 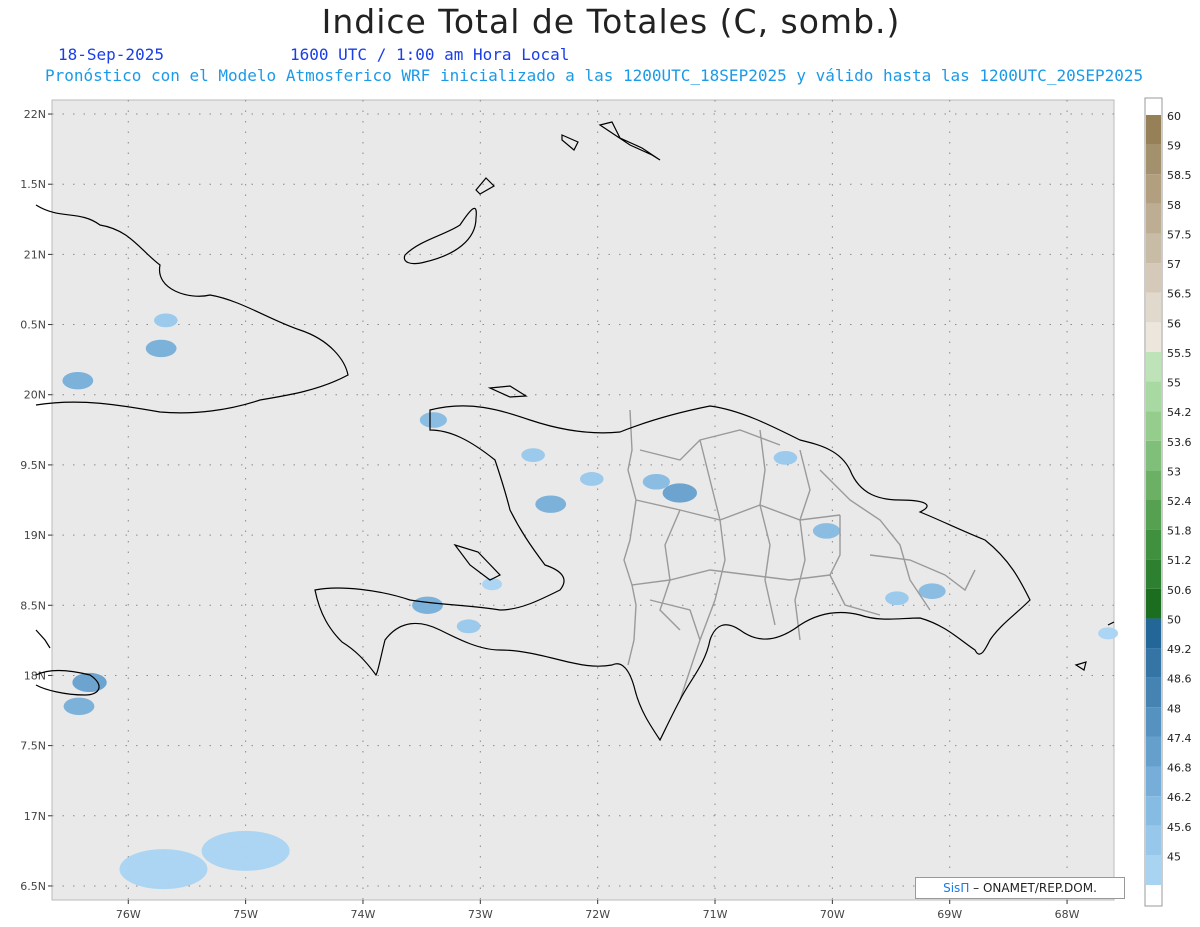 What do you see at coordinates (245, 914) in the screenshot?
I see `x-tick-label: 75W` at bounding box center [245, 914].